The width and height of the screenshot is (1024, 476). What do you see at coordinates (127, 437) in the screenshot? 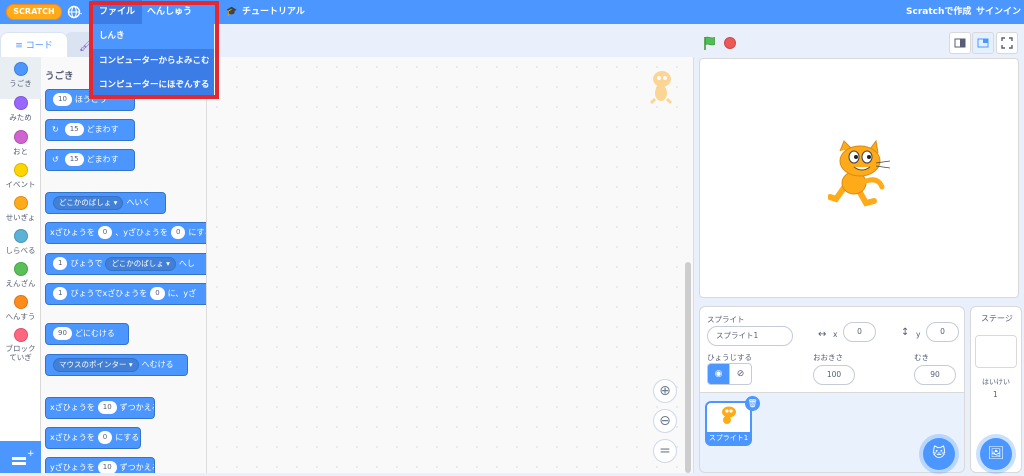
I see `set-x-text2: にする` at bounding box center [127, 437].